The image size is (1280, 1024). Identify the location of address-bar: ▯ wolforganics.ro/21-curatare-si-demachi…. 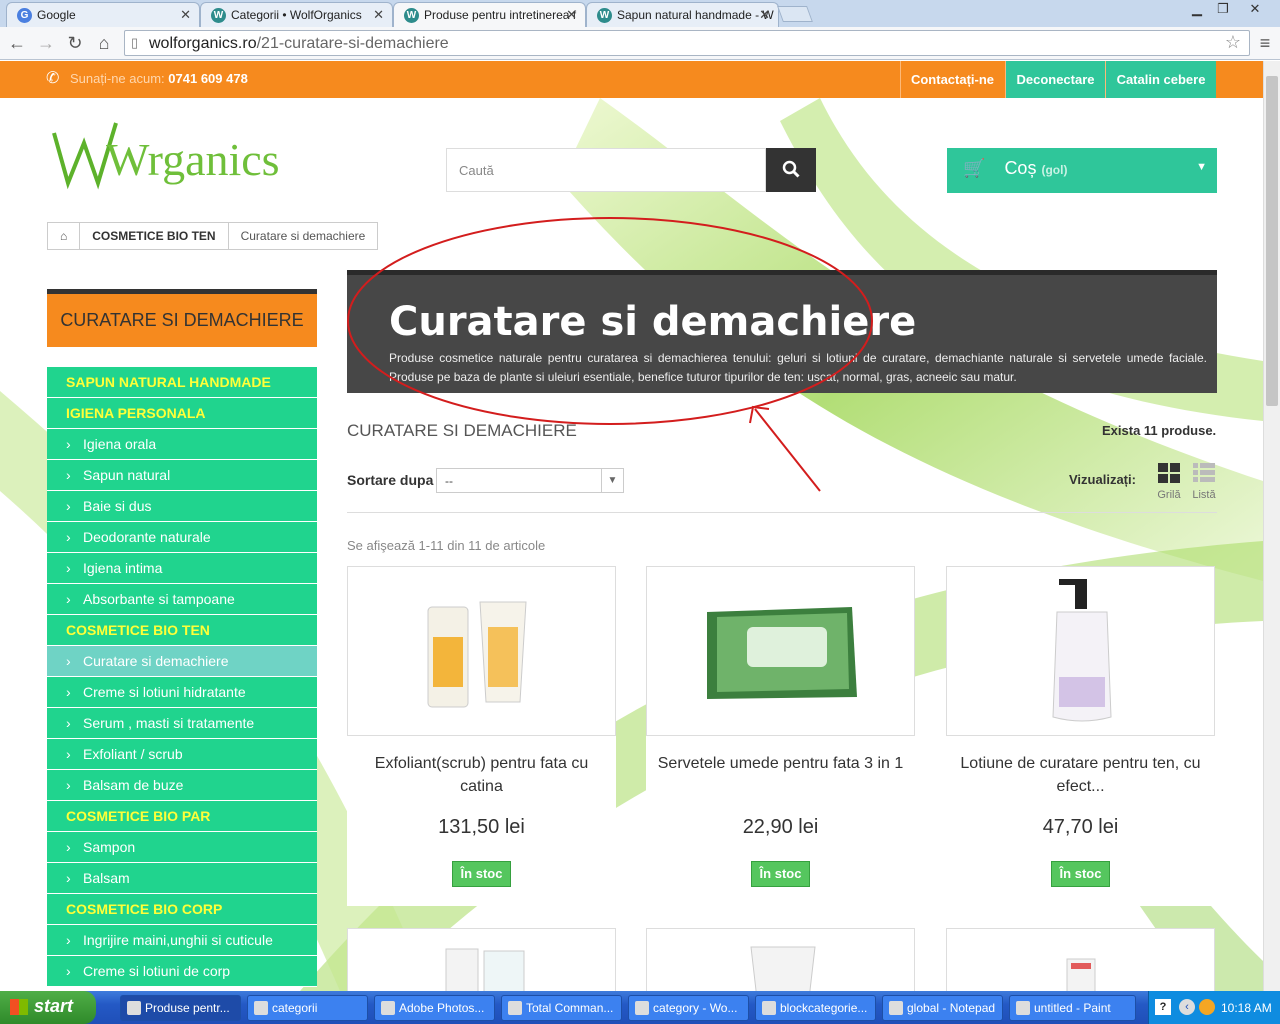
(687, 43).